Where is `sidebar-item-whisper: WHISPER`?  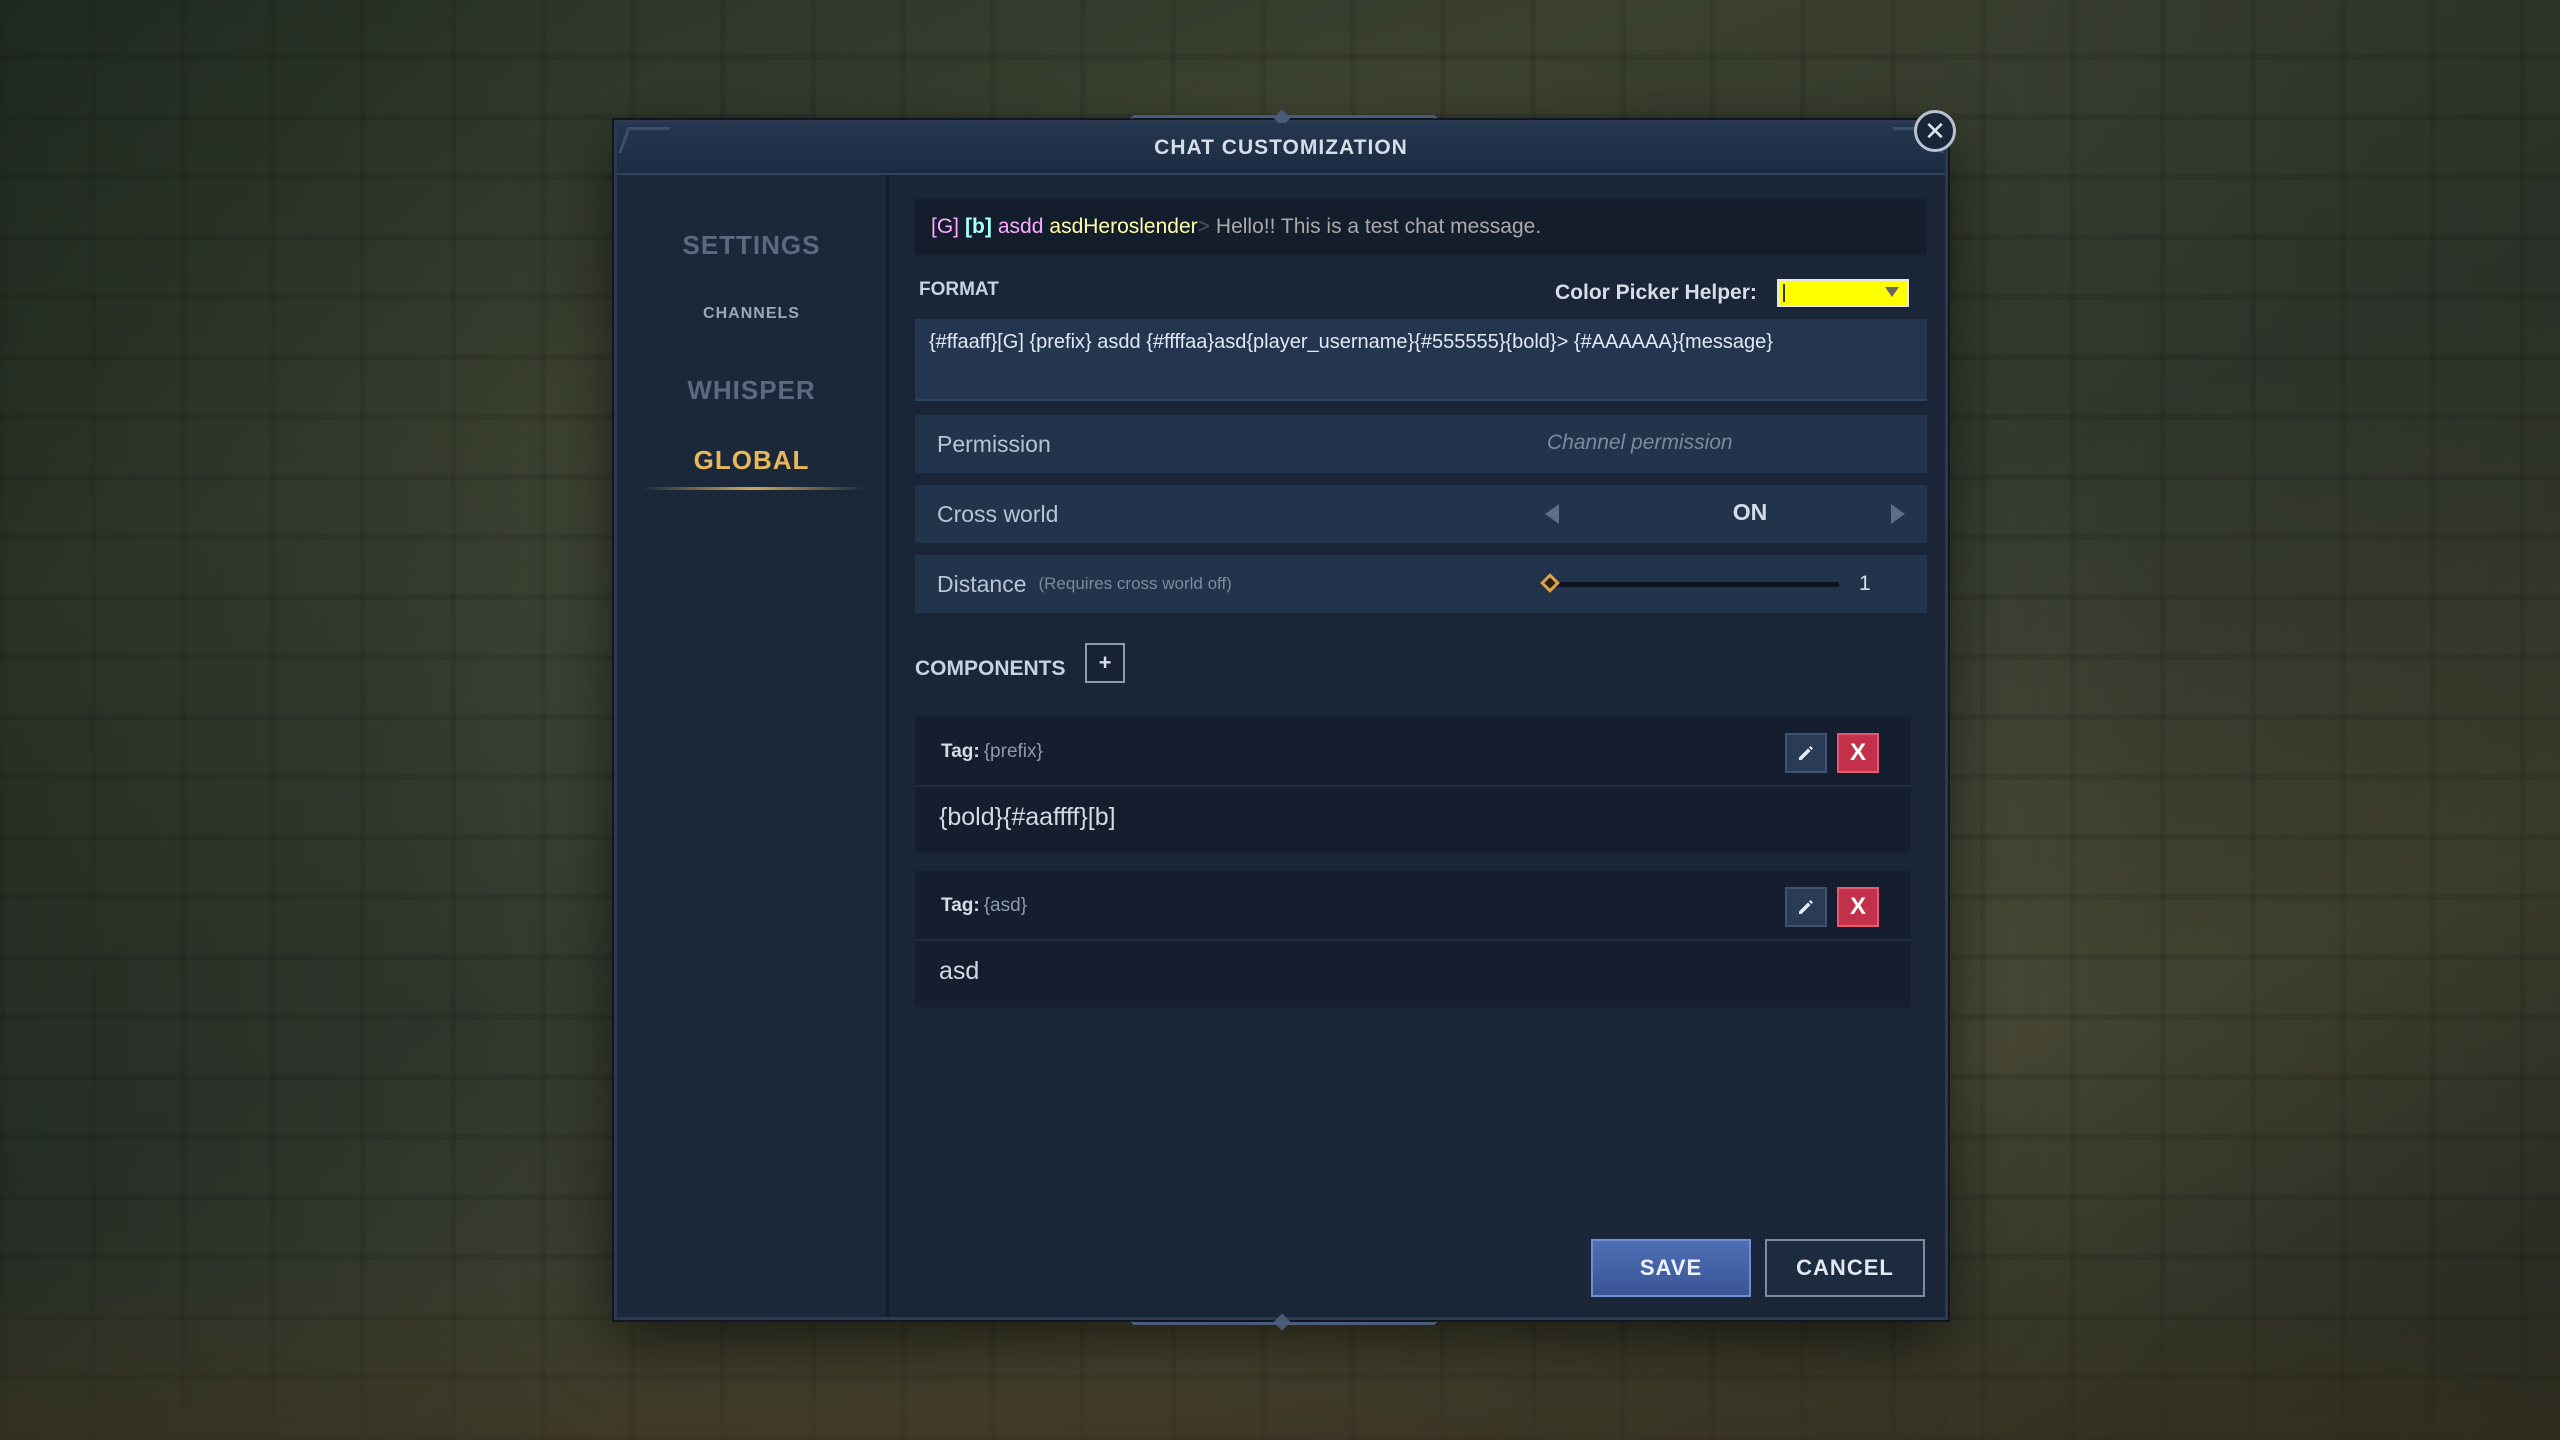
sidebar-item-whisper: WHISPER is located at coordinates (751, 390).